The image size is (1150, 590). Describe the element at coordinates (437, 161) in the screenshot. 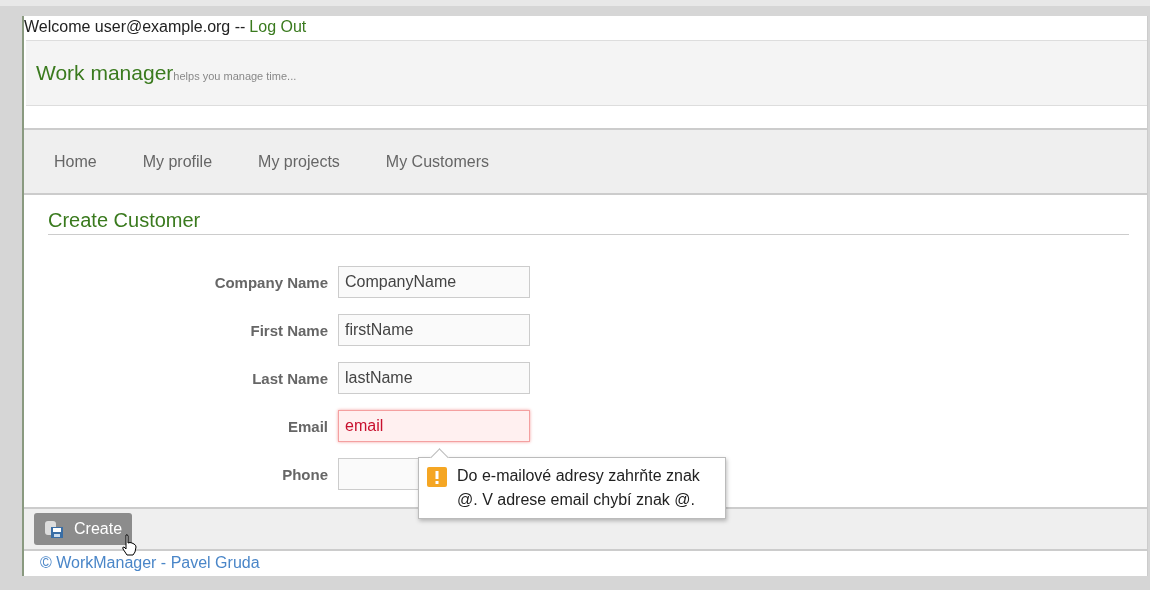

I see `nav-link: My Customers` at that location.